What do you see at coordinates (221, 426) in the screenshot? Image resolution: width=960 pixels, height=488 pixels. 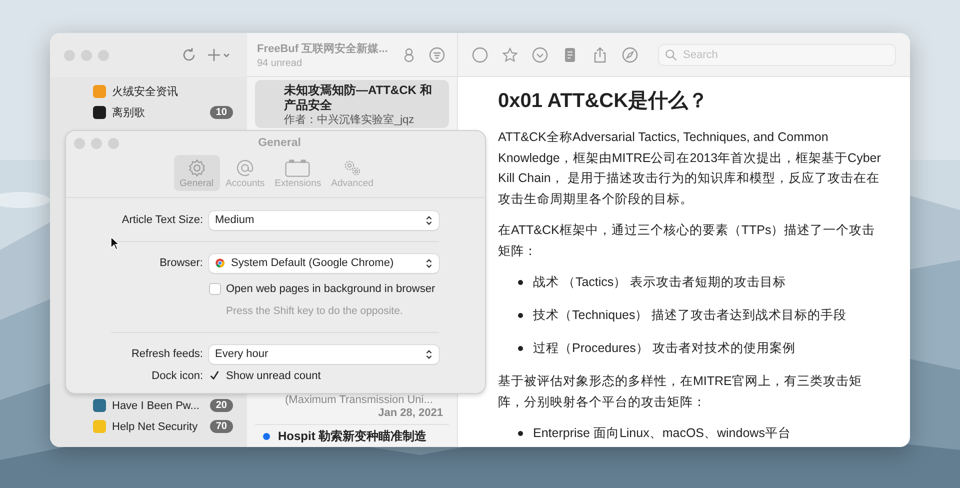 I see `unread-count-badge: 70` at bounding box center [221, 426].